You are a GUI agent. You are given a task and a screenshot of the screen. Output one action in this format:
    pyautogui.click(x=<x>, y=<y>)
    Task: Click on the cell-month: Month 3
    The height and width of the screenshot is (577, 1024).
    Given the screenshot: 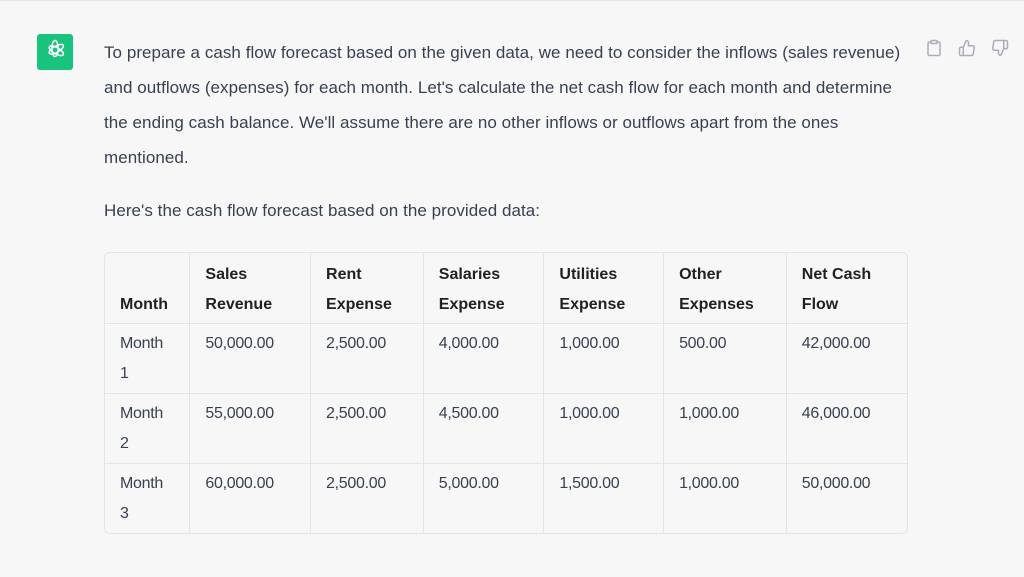 What is the action you would take?
    pyautogui.click(x=148, y=498)
    